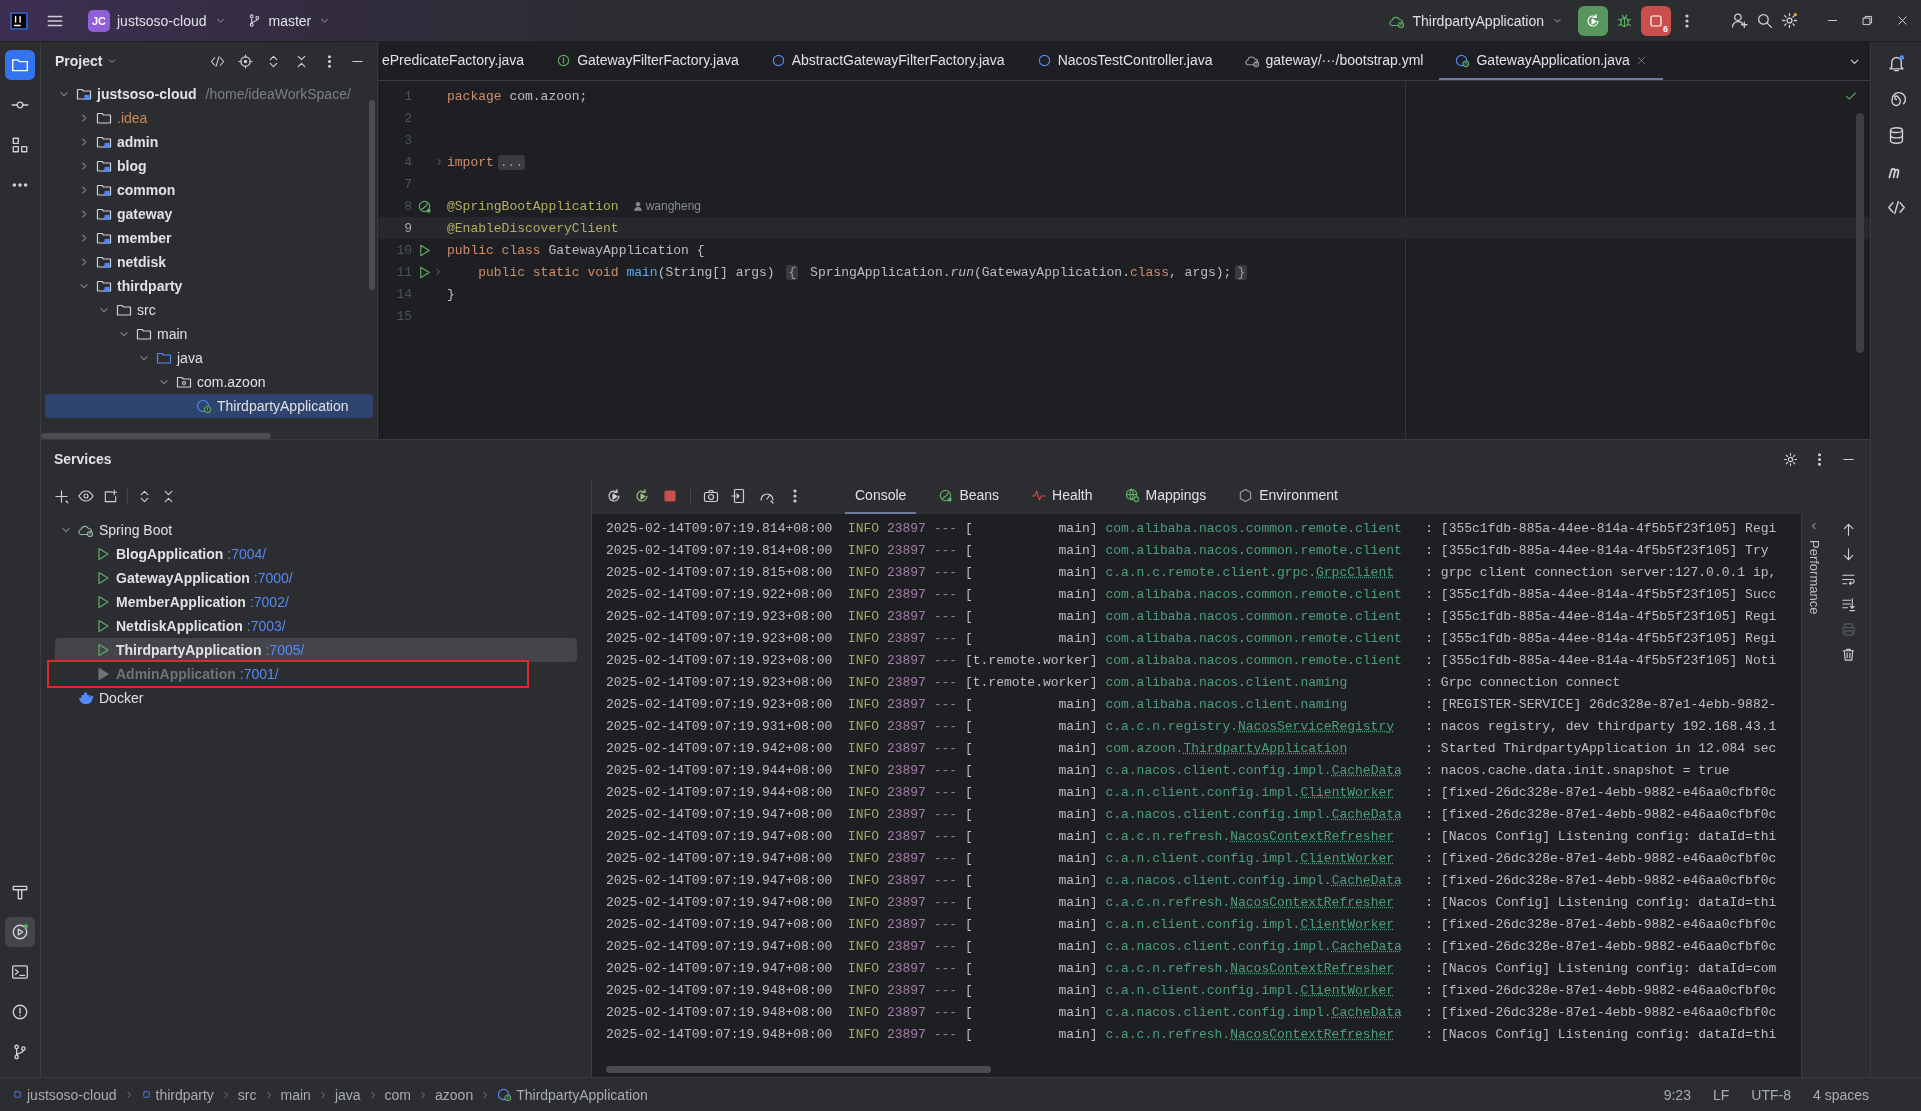 This screenshot has height=1111, width=1921. Describe the element at coordinates (150, 286) in the screenshot. I see `tree-item: thirdparty` at that location.